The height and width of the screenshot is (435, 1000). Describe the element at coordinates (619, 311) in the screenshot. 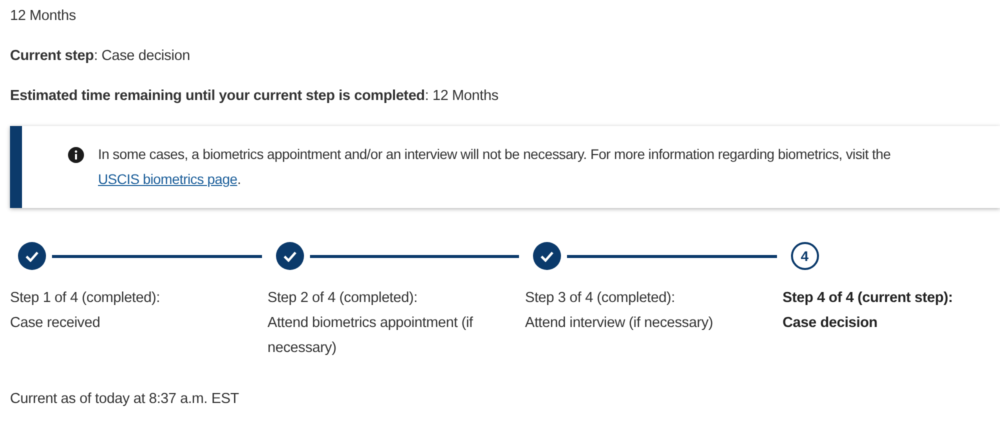

I see `step-label: Step 3 of 4 (completed): Attend interview (if necessary)` at that location.